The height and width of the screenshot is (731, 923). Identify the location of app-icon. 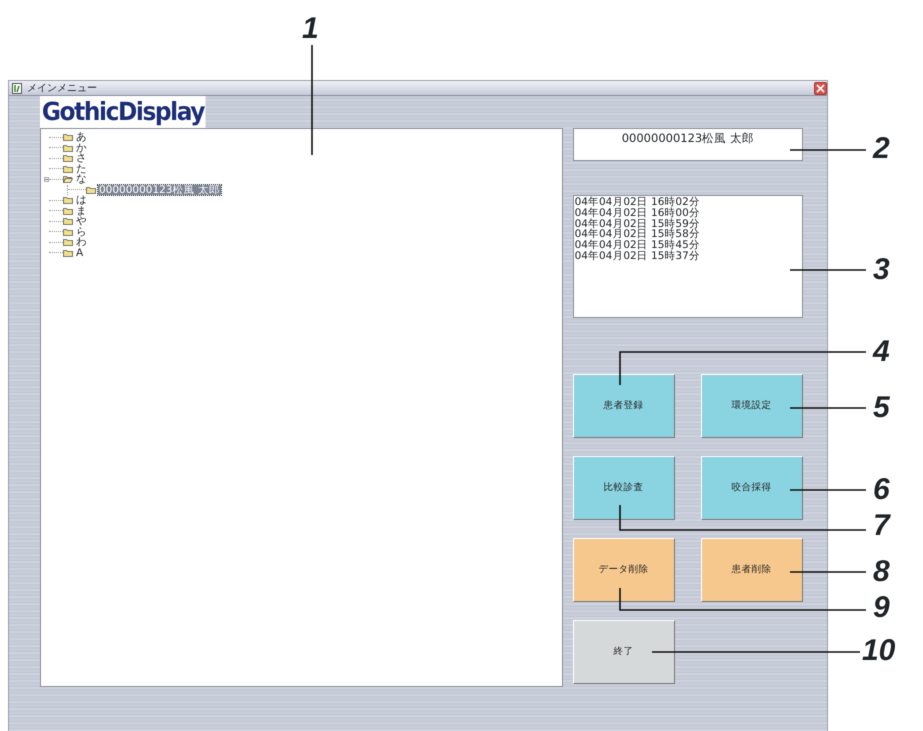
(17, 88).